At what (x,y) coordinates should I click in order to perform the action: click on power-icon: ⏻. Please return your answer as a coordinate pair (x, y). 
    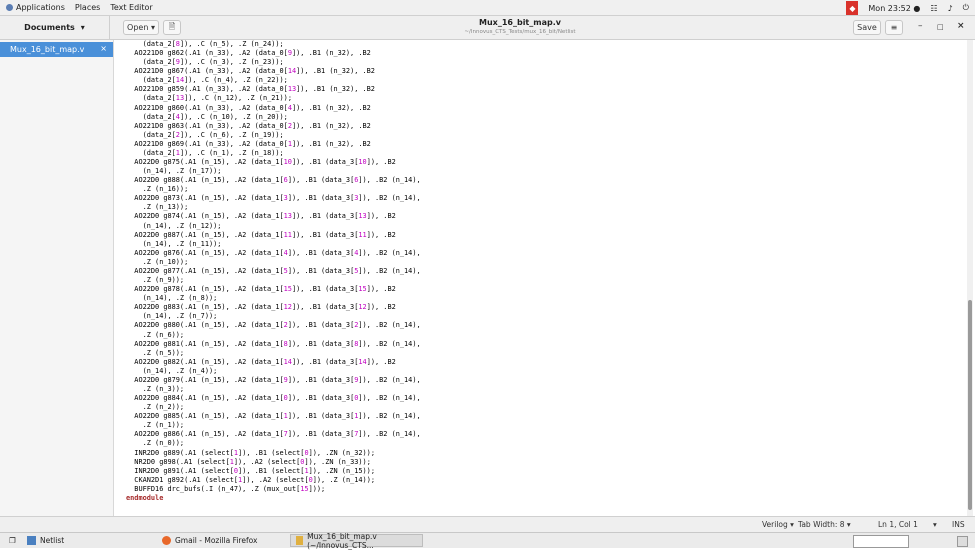
    Looking at the image, I should click on (966, 8).